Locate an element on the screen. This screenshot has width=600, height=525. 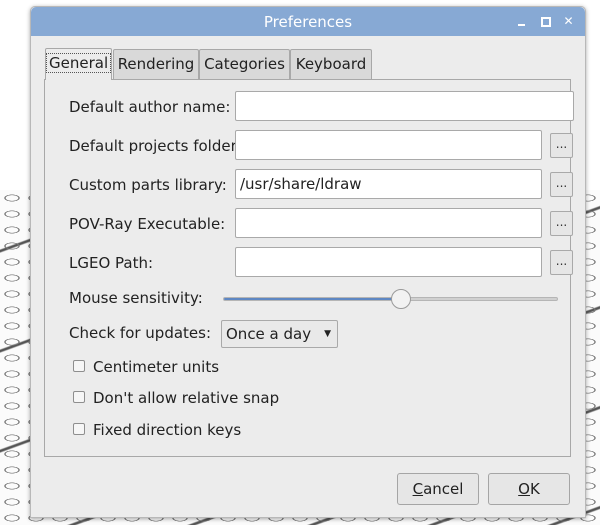
check-updates-label: Check for updates: is located at coordinates (140, 333).